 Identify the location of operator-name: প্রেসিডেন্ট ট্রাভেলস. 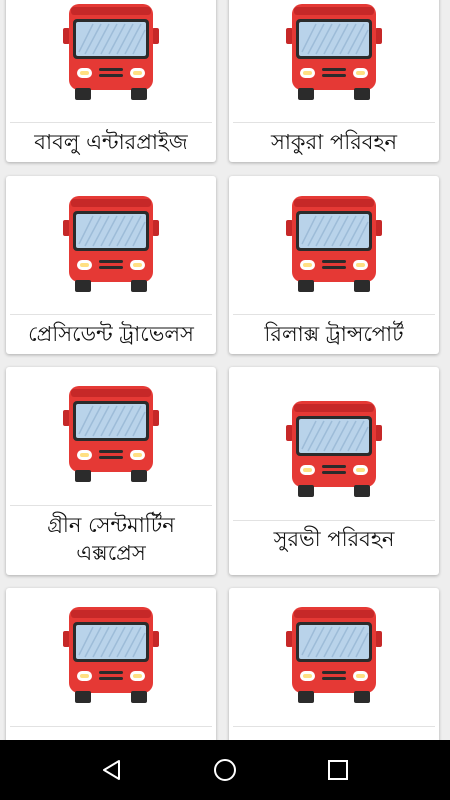
(111, 334).